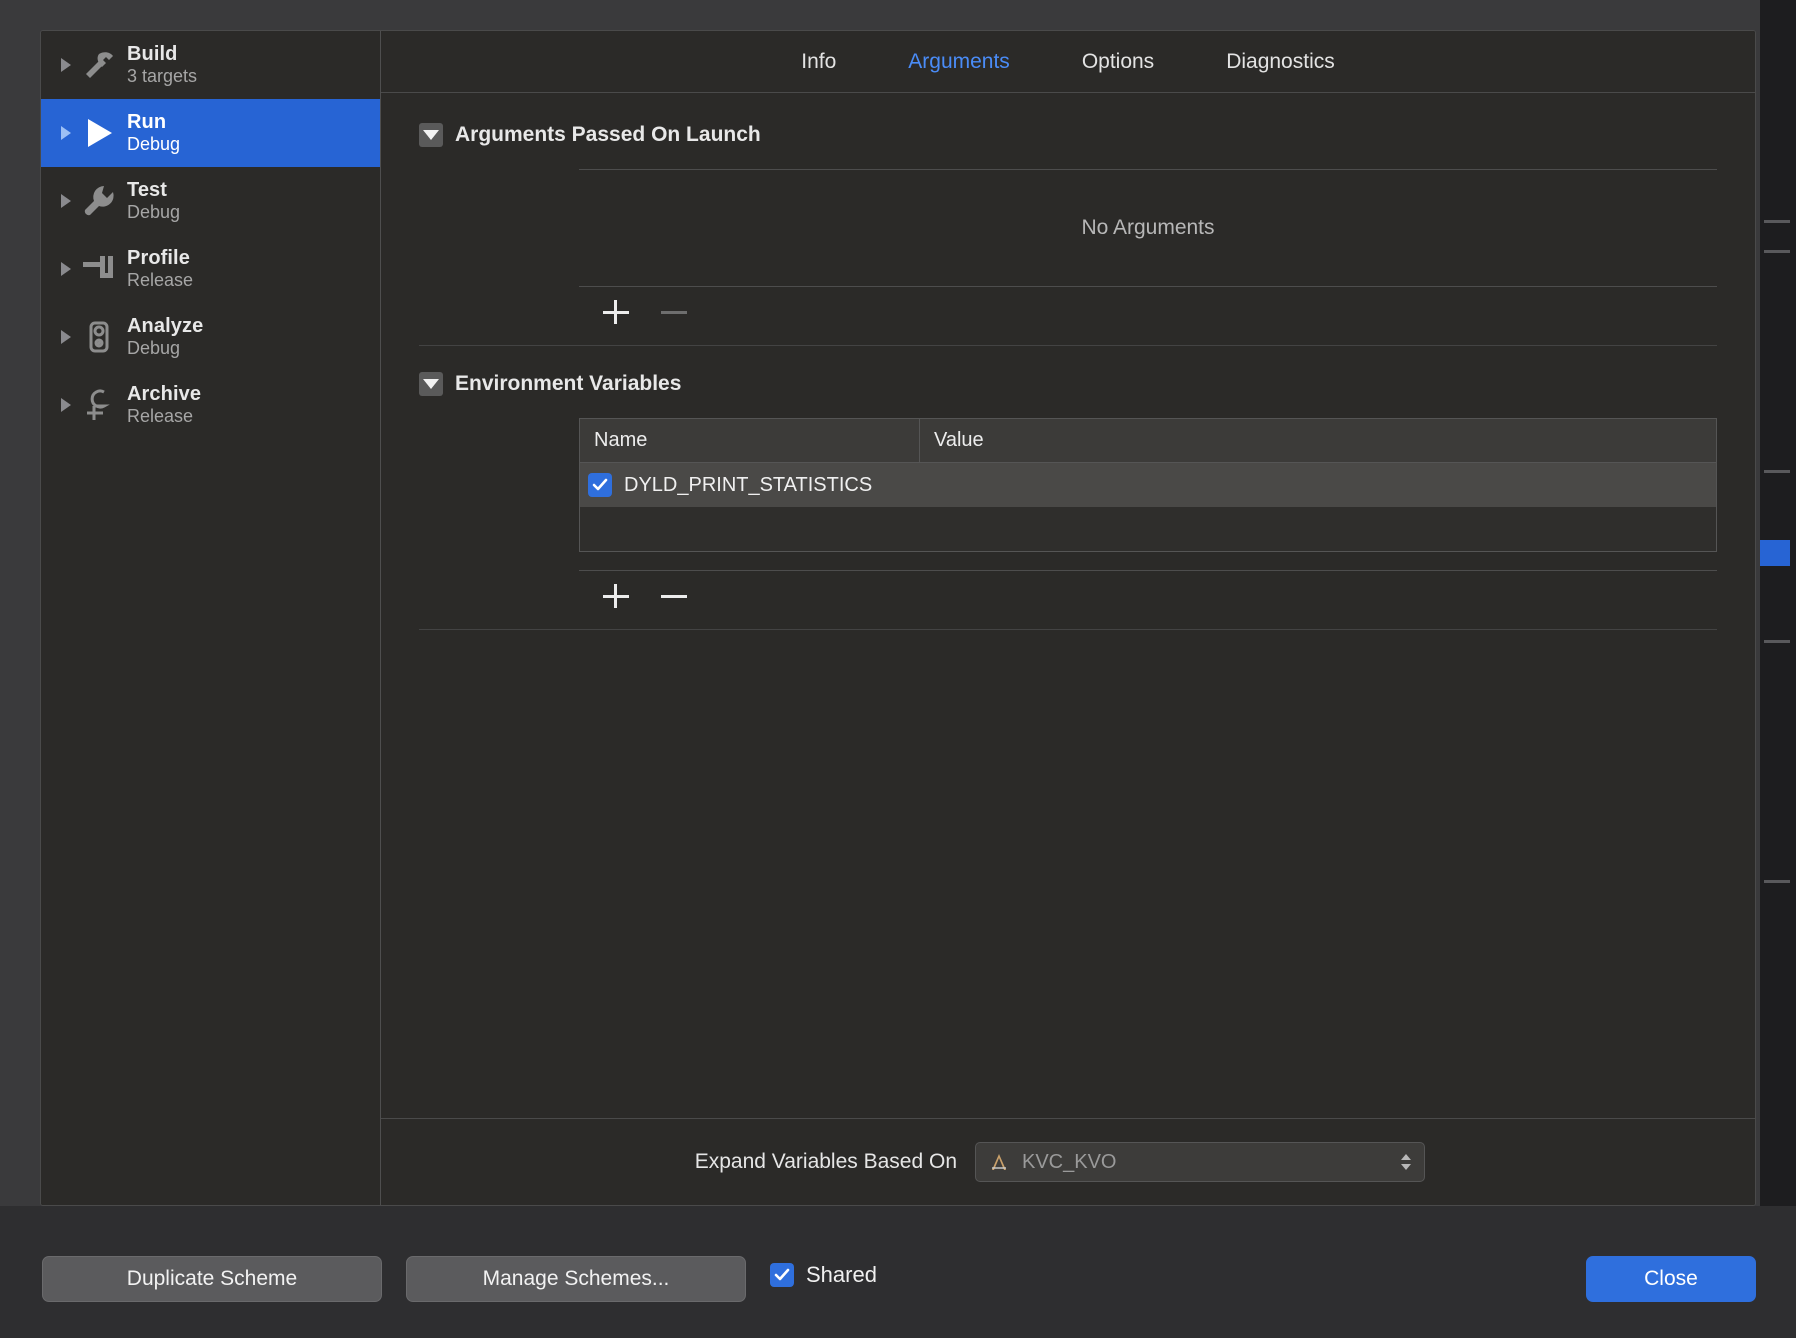 This screenshot has width=1796, height=1338. I want to click on disclosure-triangle-build, so click(66, 65).